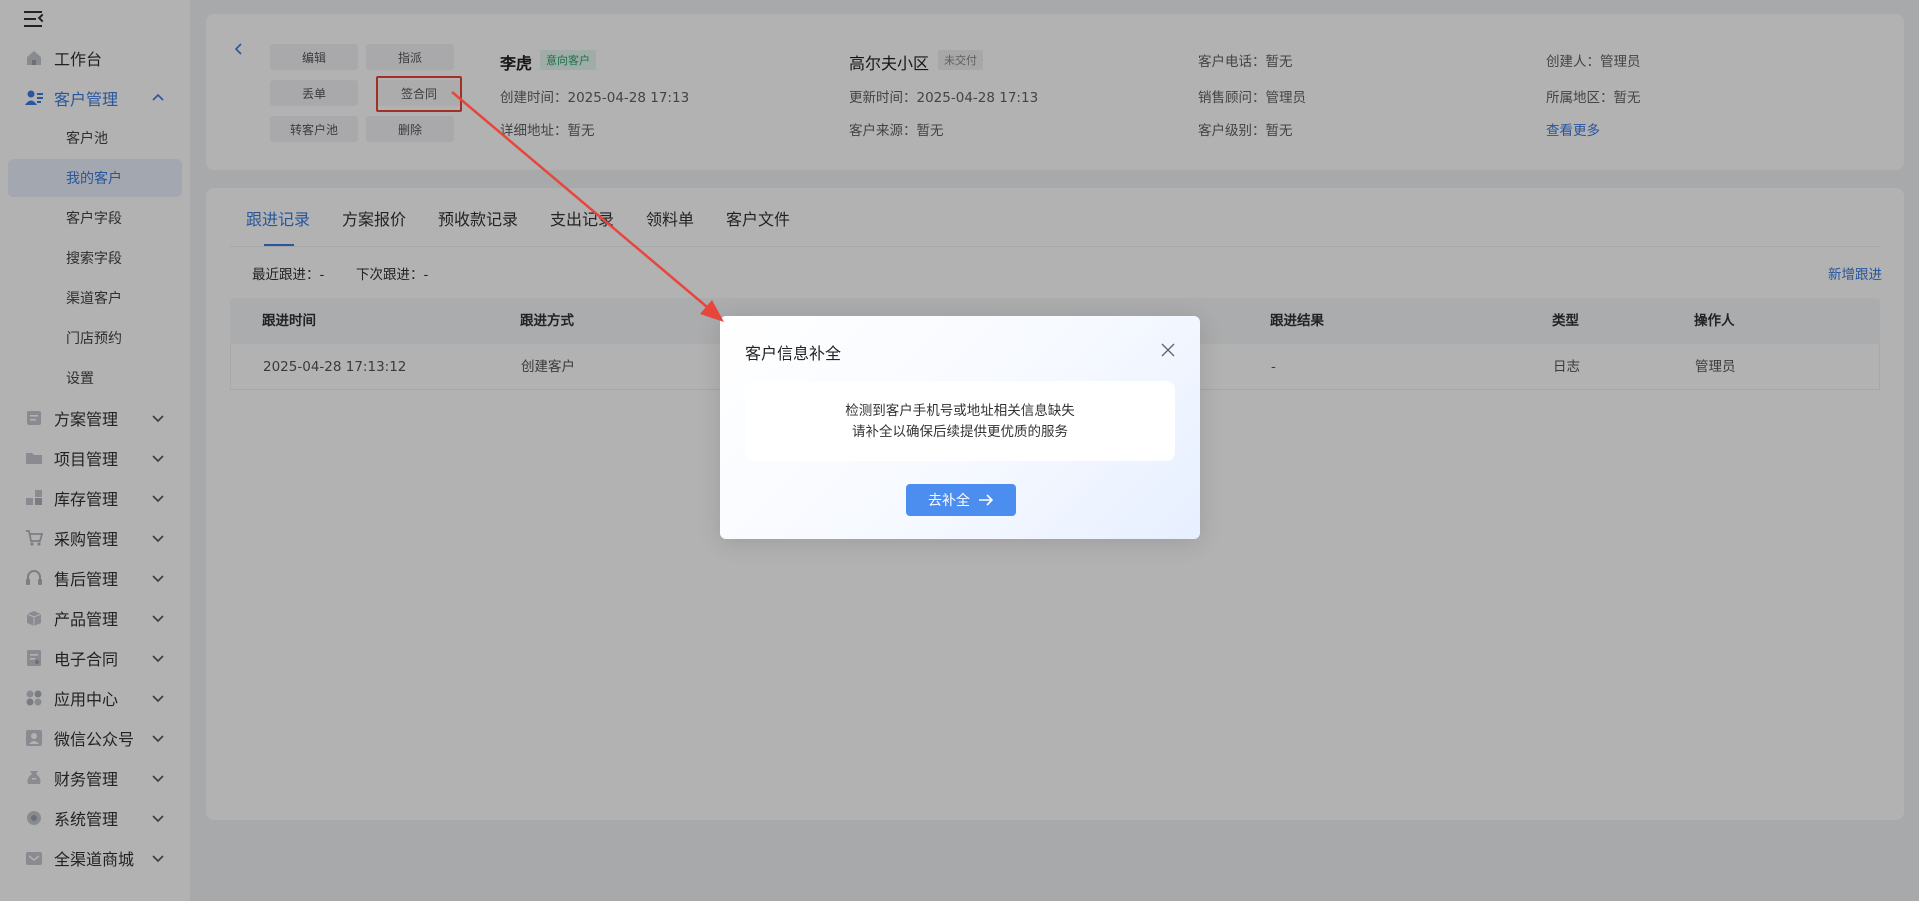 The height and width of the screenshot is (901, 1919). Describe the element at coordinates (960, 421) in the screenshot. I see `dialog-message: 检测到客户手机号或地址相关信息缺失 请补全以确保后续提供更优质的服务` at that location.